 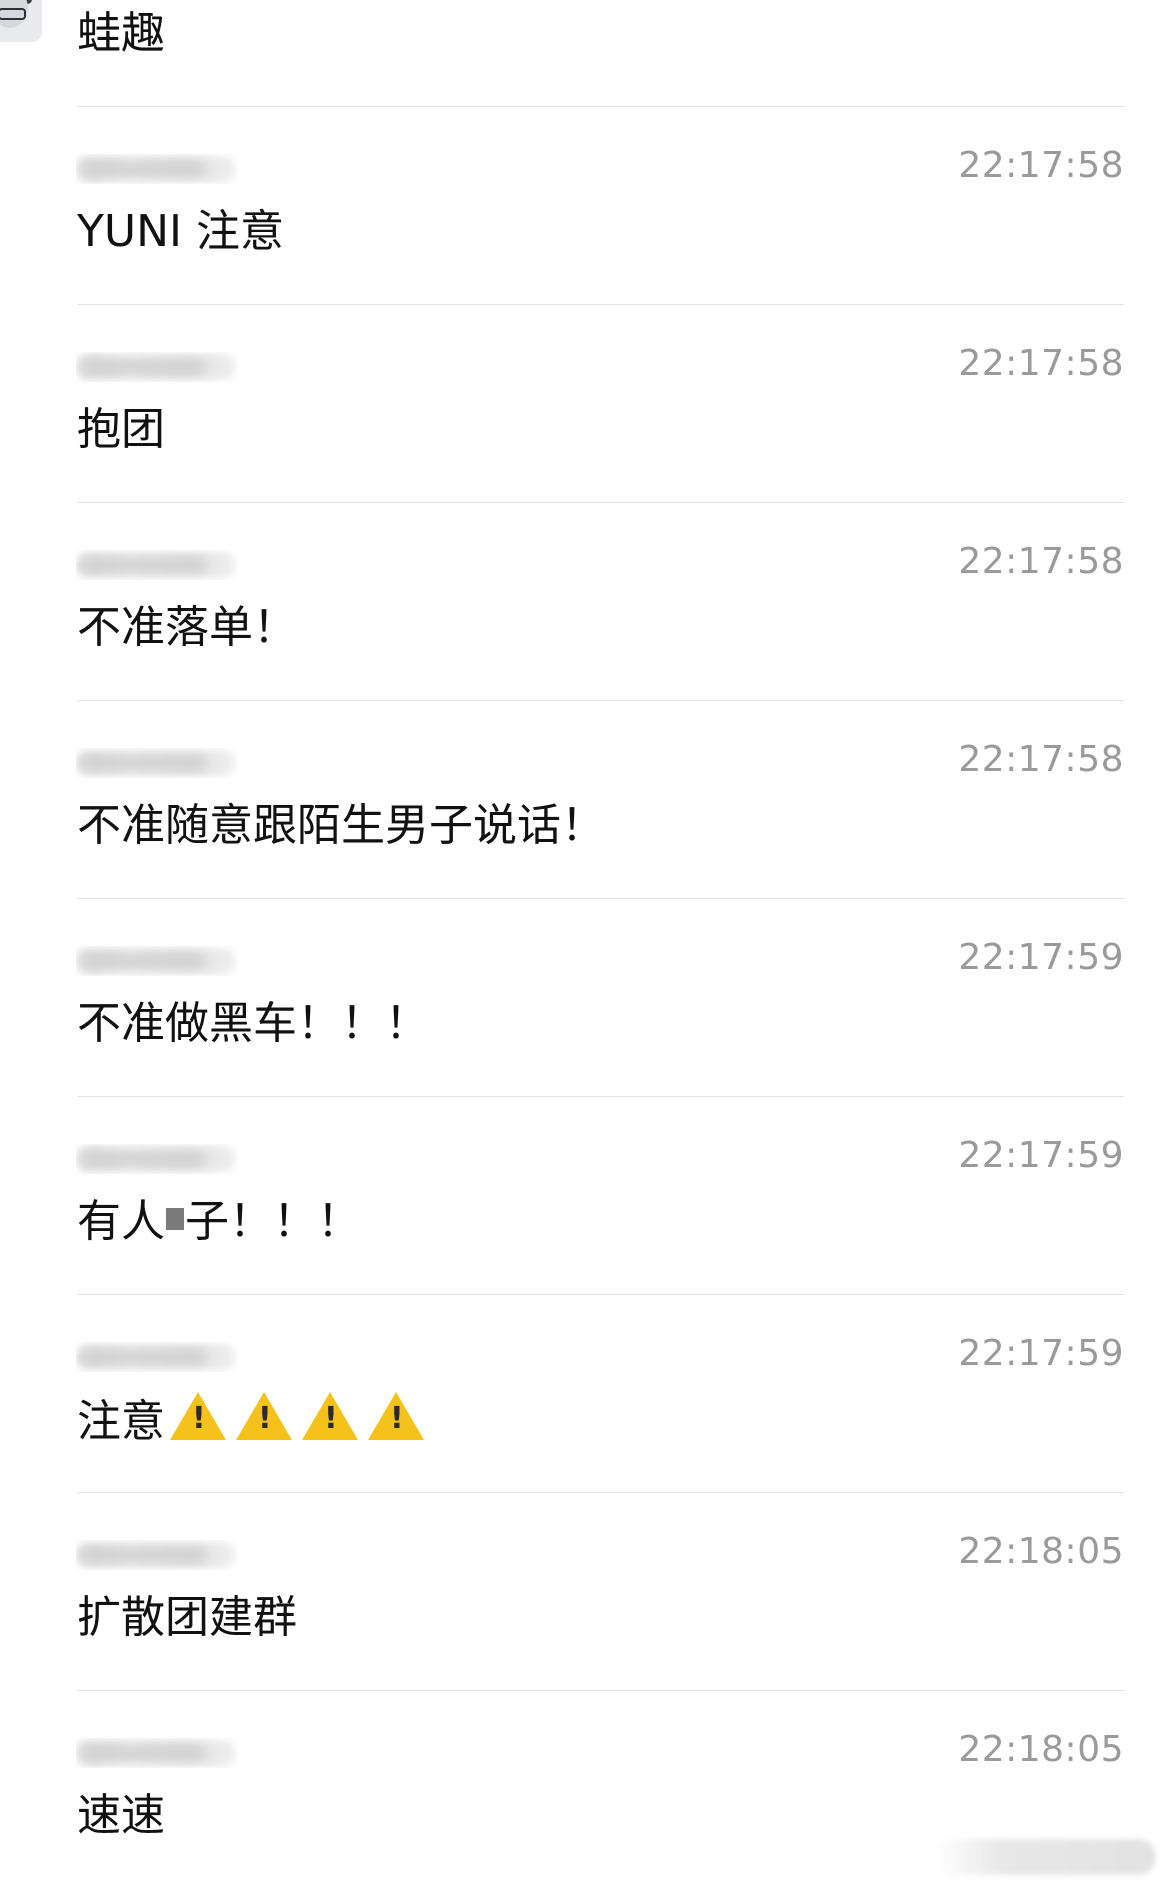 What do you see at coordinates (585, 205) in the screenshot?
I see `list-item: 22:17:58 YUNI 注意` at bounding box center [585, 205].